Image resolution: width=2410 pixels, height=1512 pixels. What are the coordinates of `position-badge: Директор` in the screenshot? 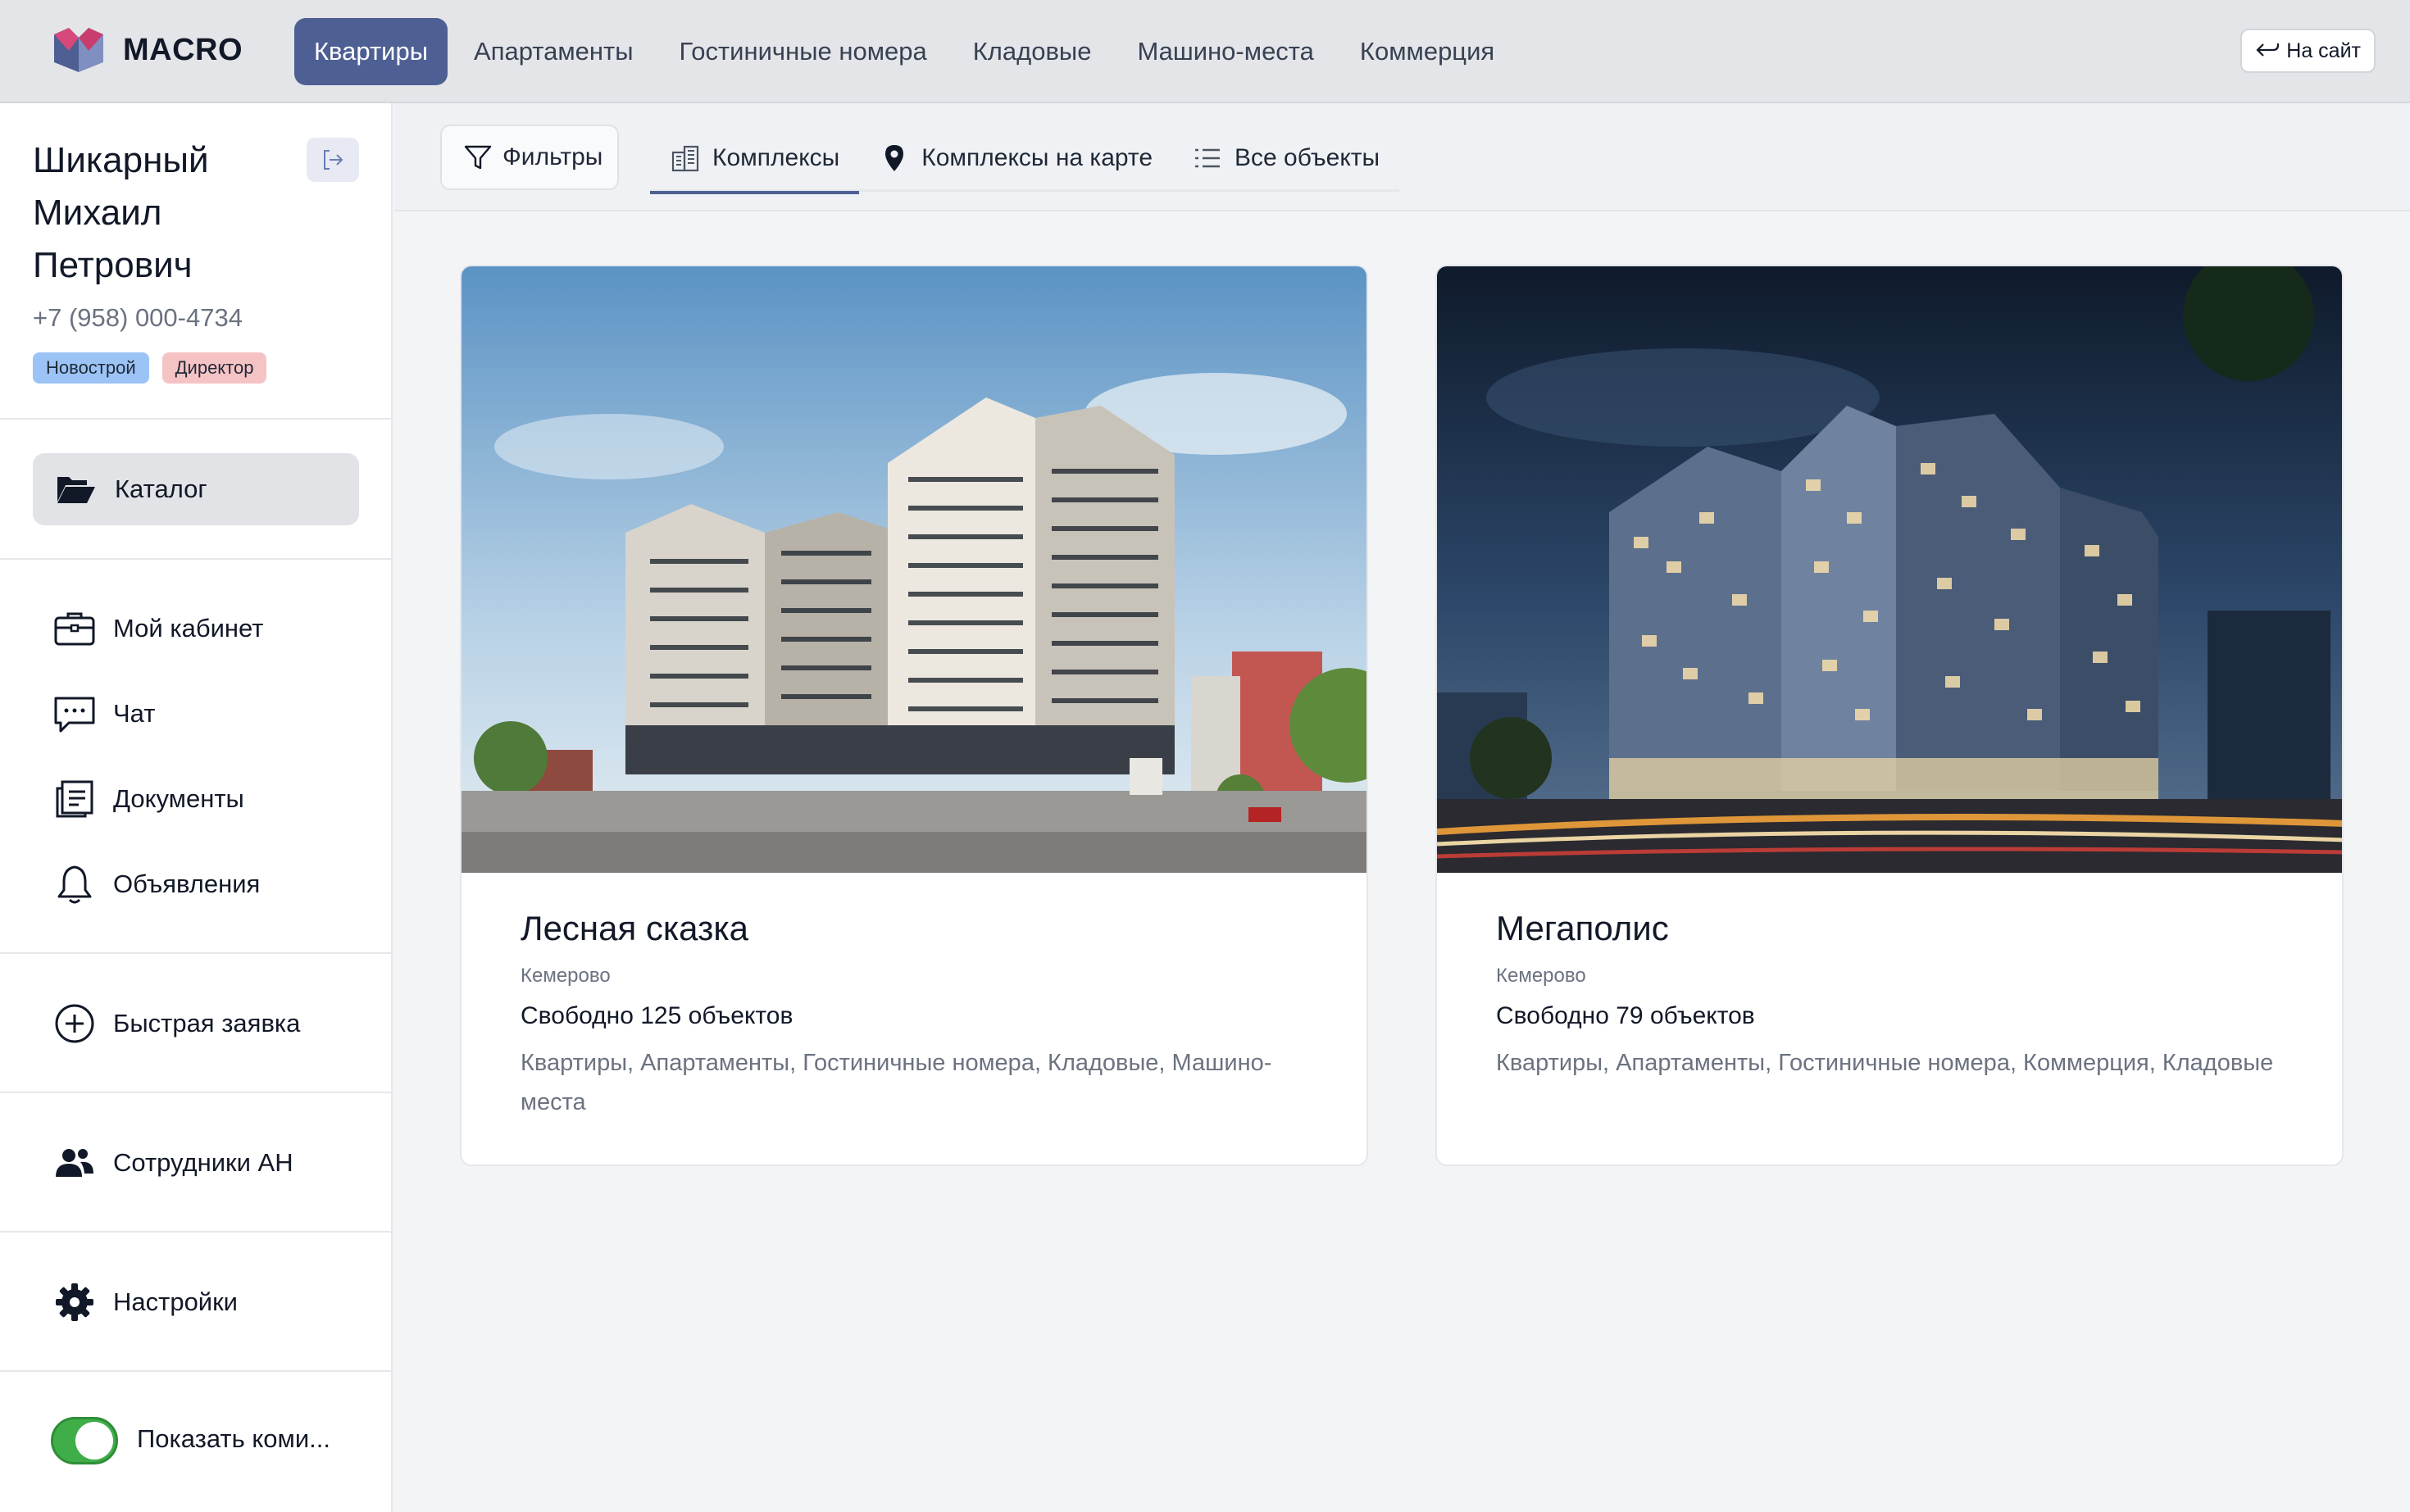 It's located at (214, 368).